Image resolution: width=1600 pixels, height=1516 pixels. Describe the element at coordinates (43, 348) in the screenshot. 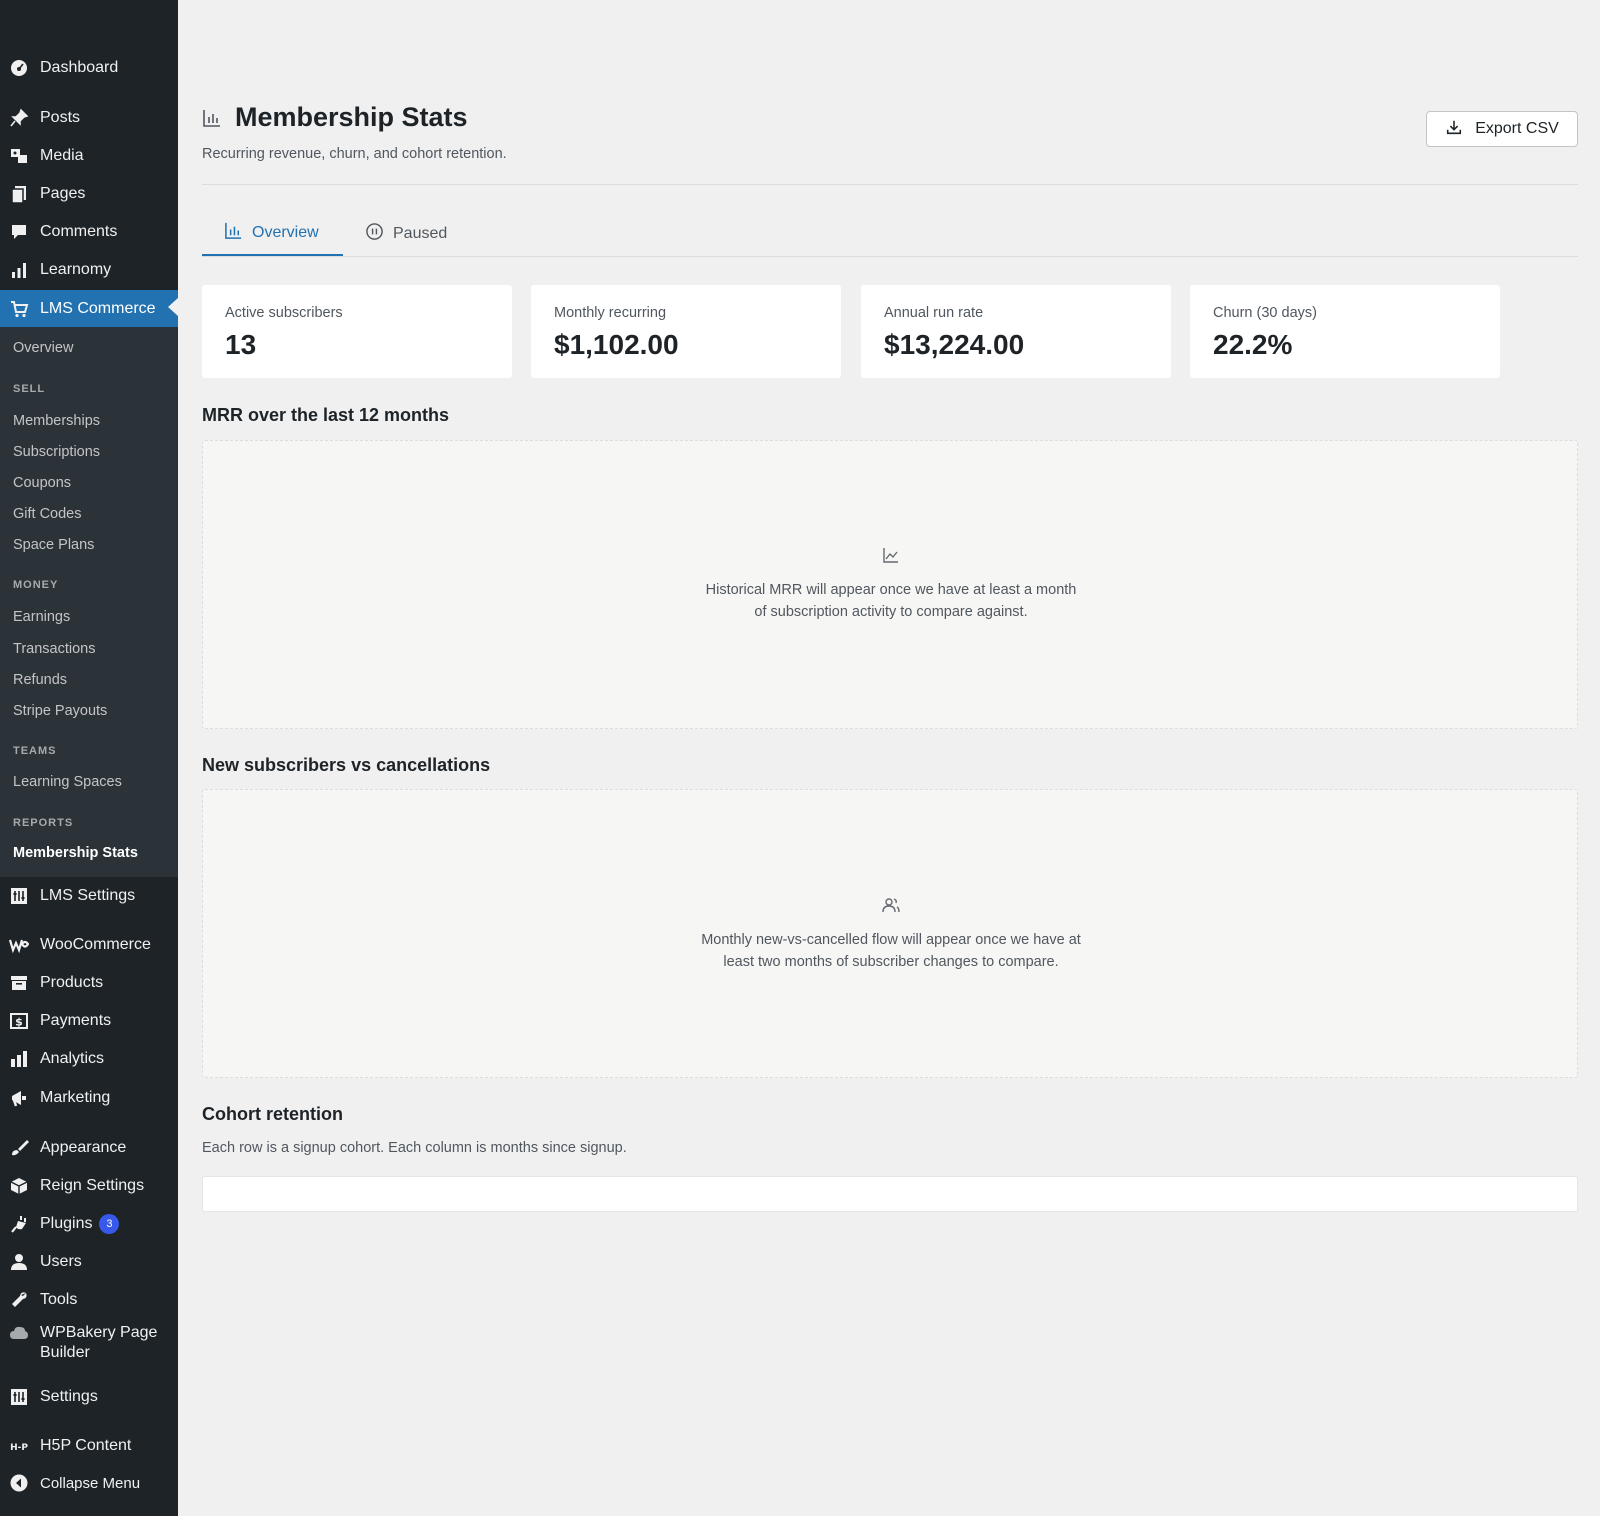

I see `submenu-overview: Overview` at that location.